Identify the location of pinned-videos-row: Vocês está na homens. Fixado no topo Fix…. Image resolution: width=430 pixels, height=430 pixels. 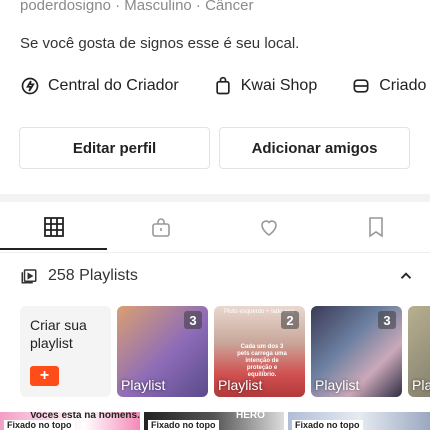
(215, 421).